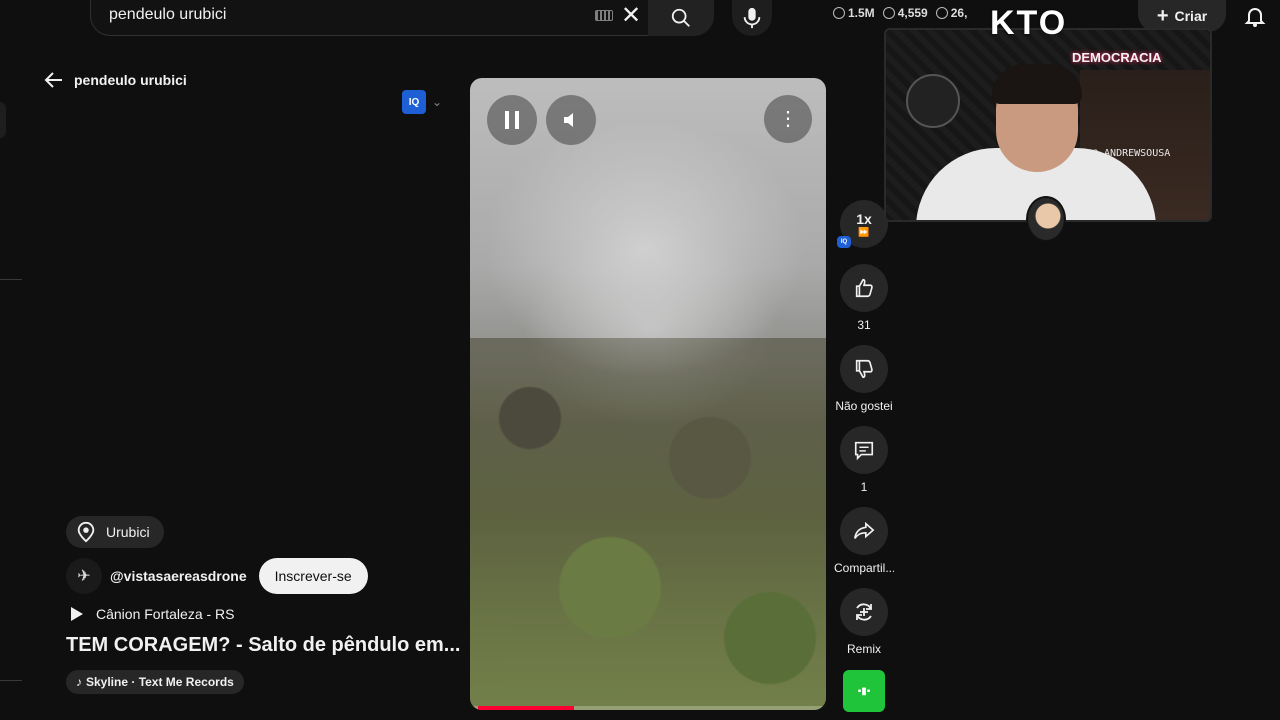 The width and height of the screenshot is (1280, 720). Describe the element at coordinates (604, 15) in the screenshot. I see `keyboard-icon` at that location.